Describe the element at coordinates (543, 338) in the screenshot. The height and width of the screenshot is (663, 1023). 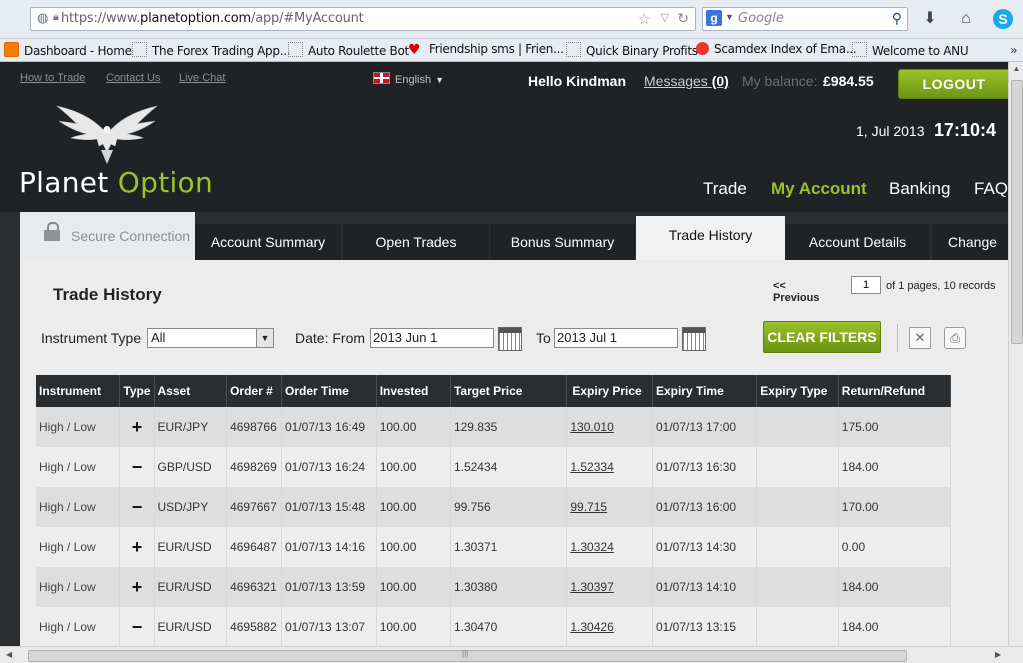
I see `date-to-label: To` at that location.